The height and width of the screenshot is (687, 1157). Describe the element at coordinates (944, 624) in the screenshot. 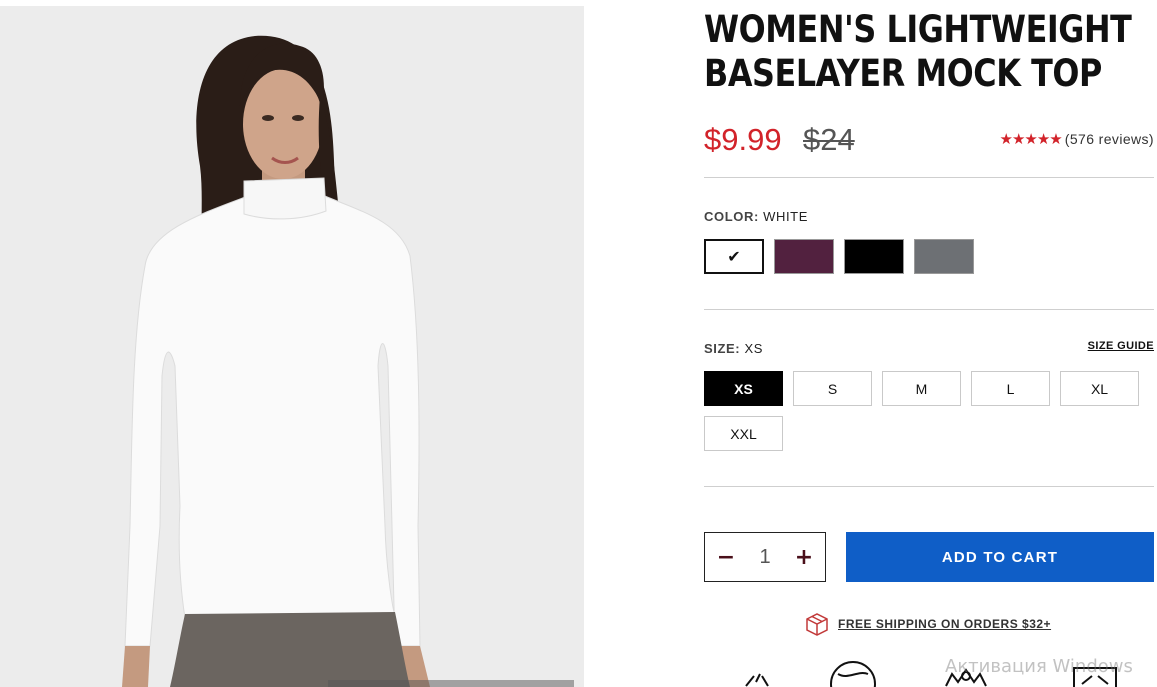

I see `free-shipping-link: FREE SHIPPING ON ORDERS $32+` at that location.